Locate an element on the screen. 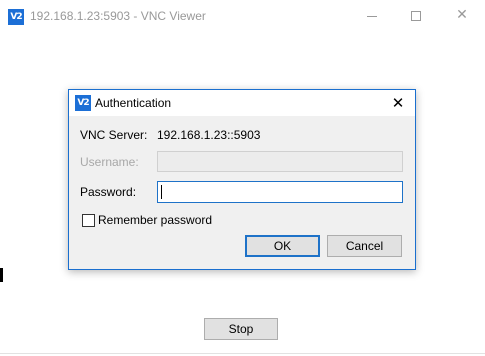 The width and height of the screenshot is (485, 356). vnc-server-value: 192.168.1.23::5903 is located at coordinates (209, 135).